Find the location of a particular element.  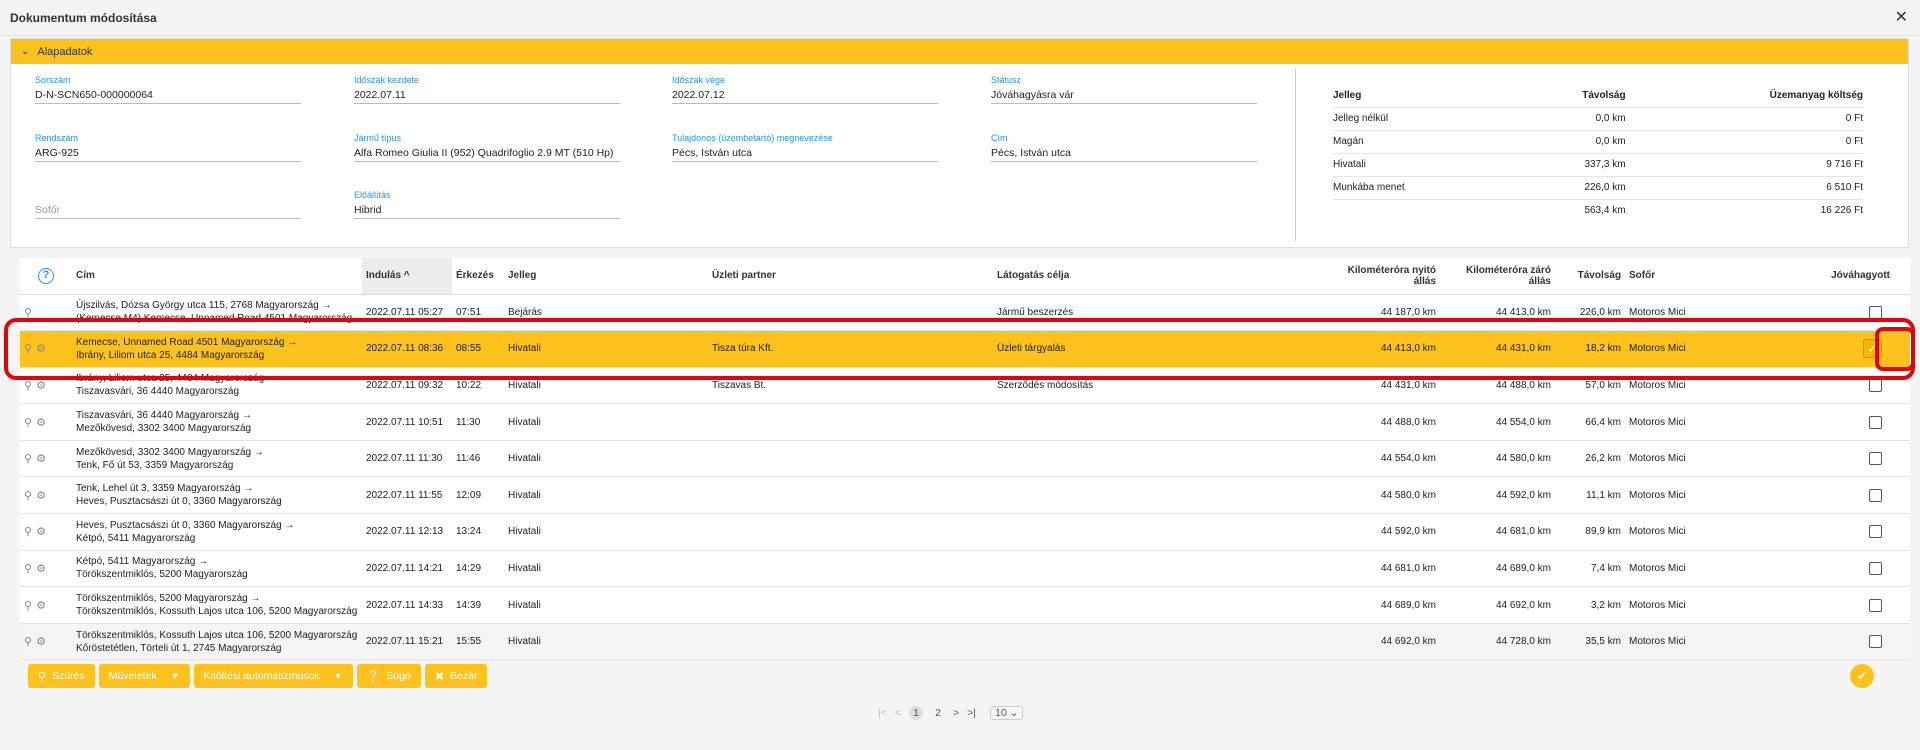

filter-button: ⚲ Szűrés is located at coordinates (61, 676).